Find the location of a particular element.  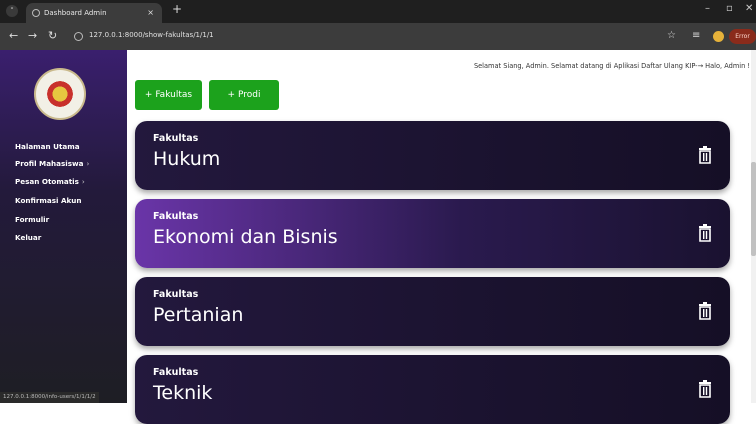

fakultas-card: Fakultas Teknik is located at coordinates (432, 389).